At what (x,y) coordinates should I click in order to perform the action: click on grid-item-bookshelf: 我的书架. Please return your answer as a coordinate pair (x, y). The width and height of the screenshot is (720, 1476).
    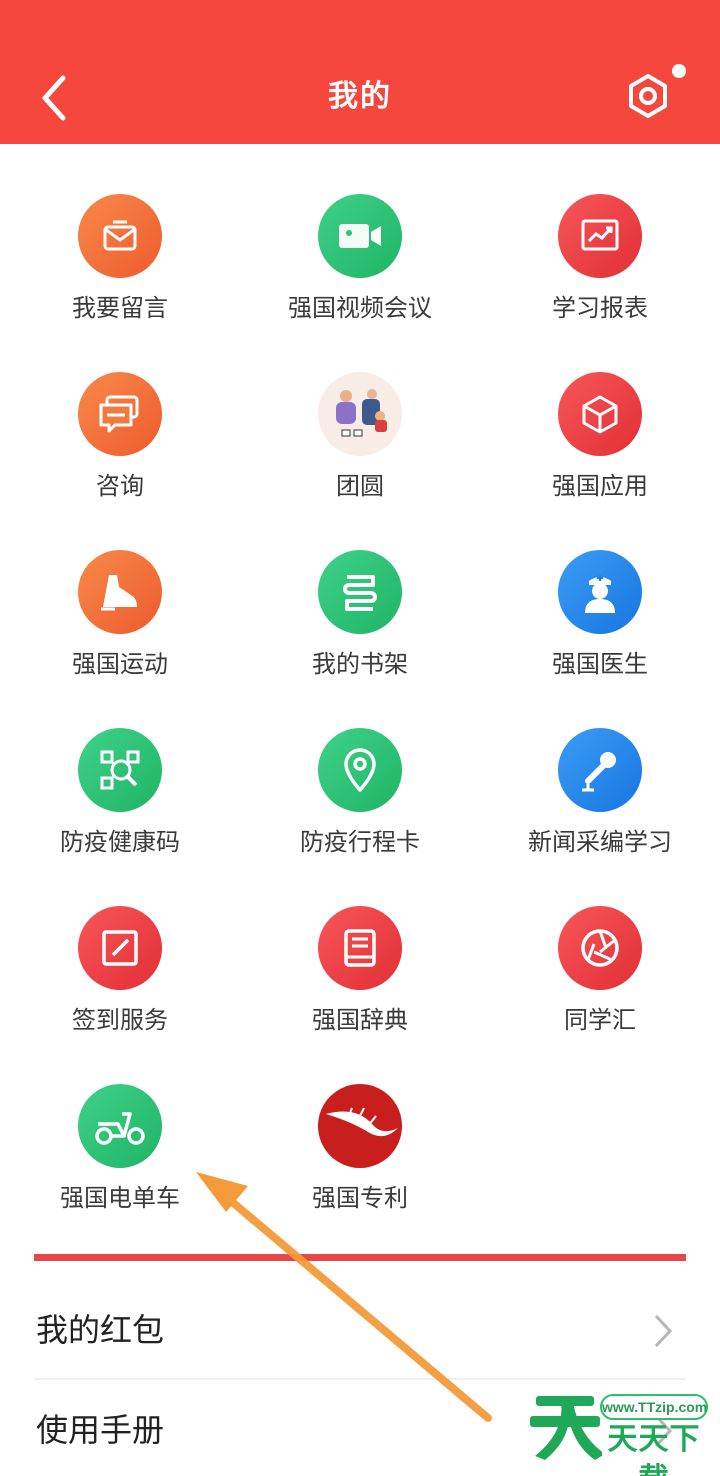
    Looking at the image, I should click on (360, 589).